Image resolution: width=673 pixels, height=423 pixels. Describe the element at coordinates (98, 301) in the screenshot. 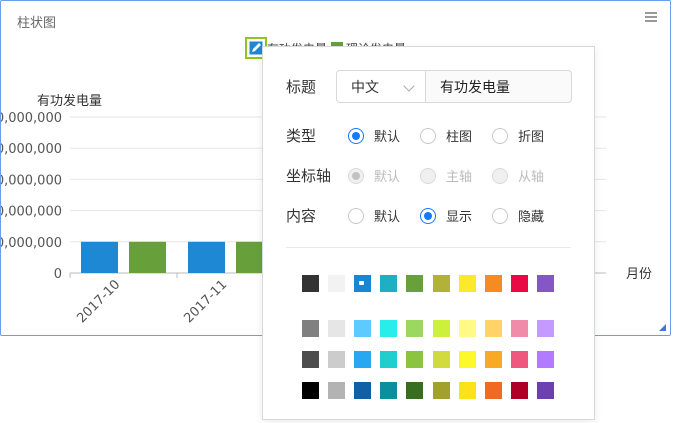

I see `x-tick-label: 2017-10` at that location.